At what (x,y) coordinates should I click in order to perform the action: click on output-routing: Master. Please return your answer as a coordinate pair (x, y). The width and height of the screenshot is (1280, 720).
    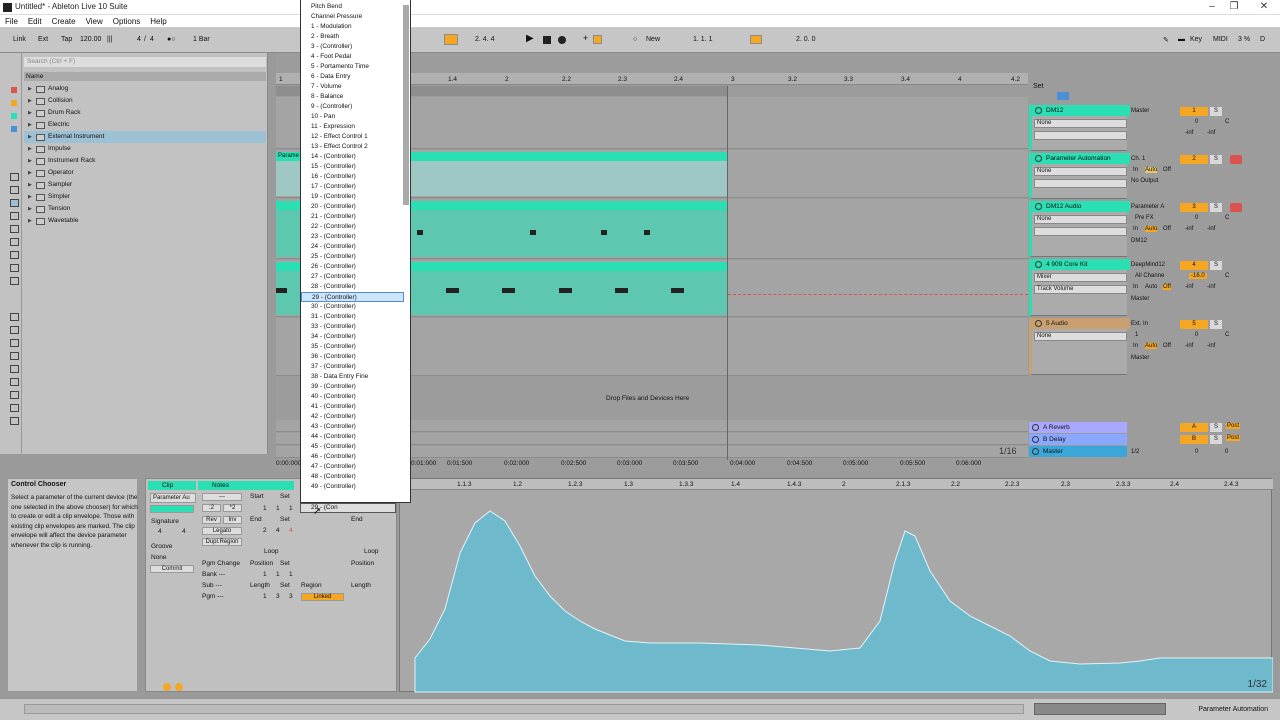
    Looking at the image, I should click on (1153, 358).